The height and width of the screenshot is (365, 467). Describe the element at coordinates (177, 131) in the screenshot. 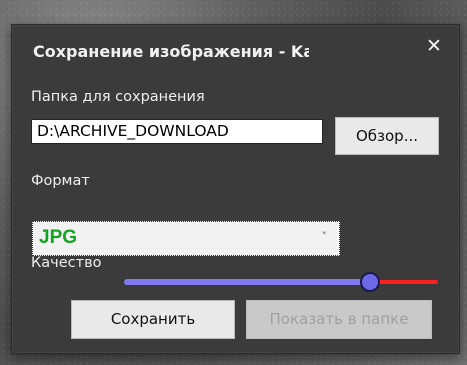

I see `folder-path-input: D:\ARCHIVE_DOWNLOAD` at that location.